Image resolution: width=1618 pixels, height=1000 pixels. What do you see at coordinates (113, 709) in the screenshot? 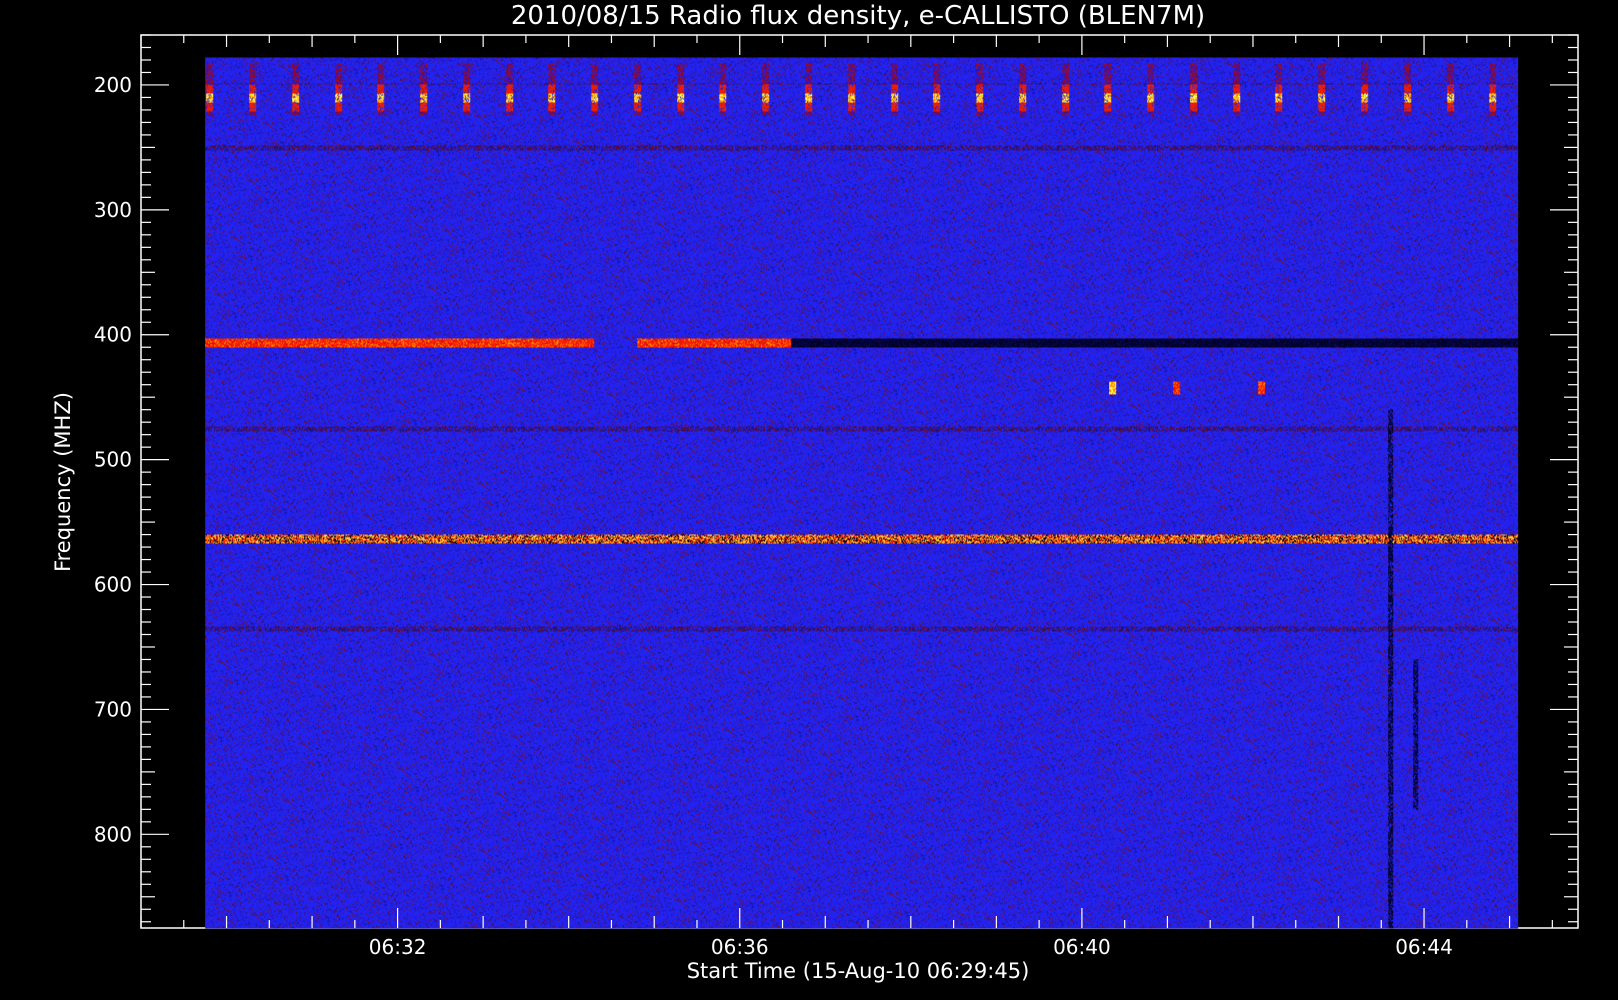
I see `y-tick-label: 700` at bounding box center [113, 709].